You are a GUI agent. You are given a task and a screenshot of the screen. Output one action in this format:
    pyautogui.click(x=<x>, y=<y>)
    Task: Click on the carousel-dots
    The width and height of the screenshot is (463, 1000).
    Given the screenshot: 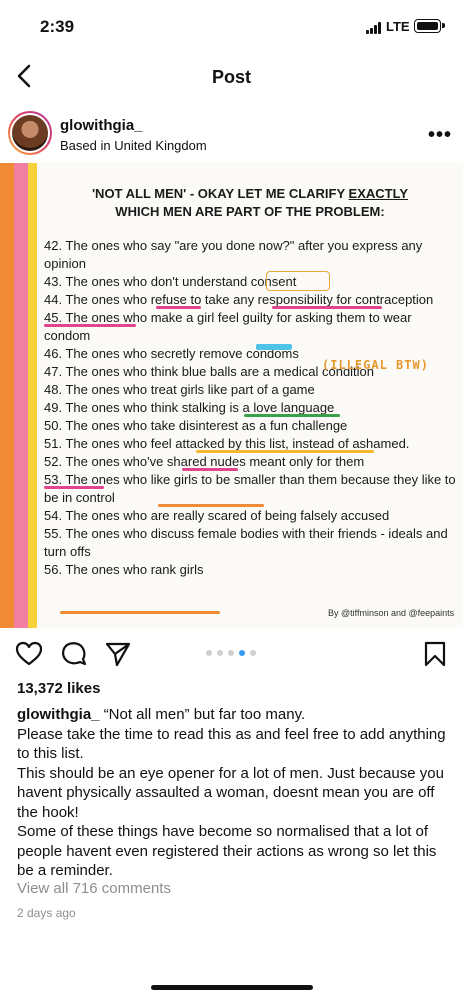 What is the action you would take?
    pyautogui.click(x=232, y=654)
    